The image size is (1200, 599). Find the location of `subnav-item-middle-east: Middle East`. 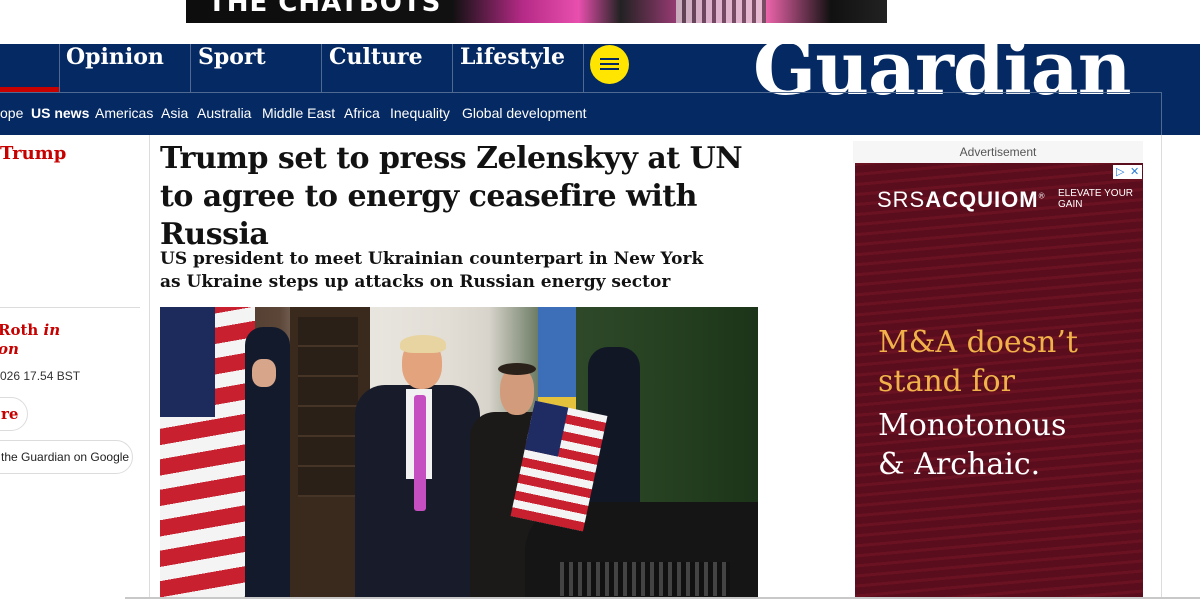

subnav-item-middle-east: Middle East is located at coordinates (298, 113).